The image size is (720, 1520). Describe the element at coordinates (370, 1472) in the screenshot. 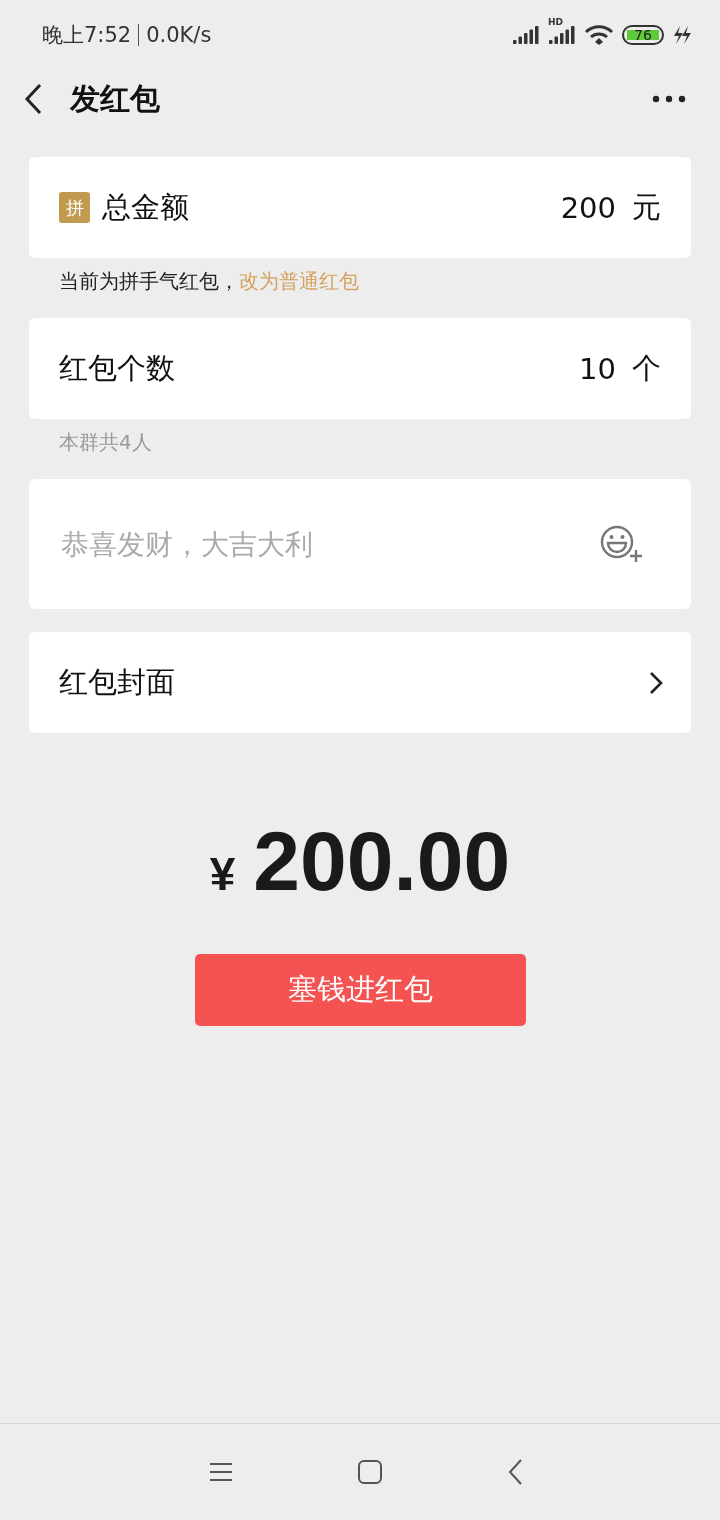

I see `home-icon` at that location.